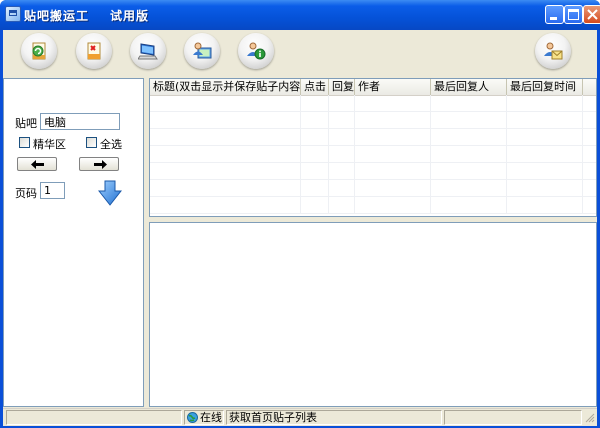 Image resolution: width=600 pixels, height=428 pixels. Describe the element at coordinates (192, 417) in the screenshot. I see `online-globe-icon` at that location.